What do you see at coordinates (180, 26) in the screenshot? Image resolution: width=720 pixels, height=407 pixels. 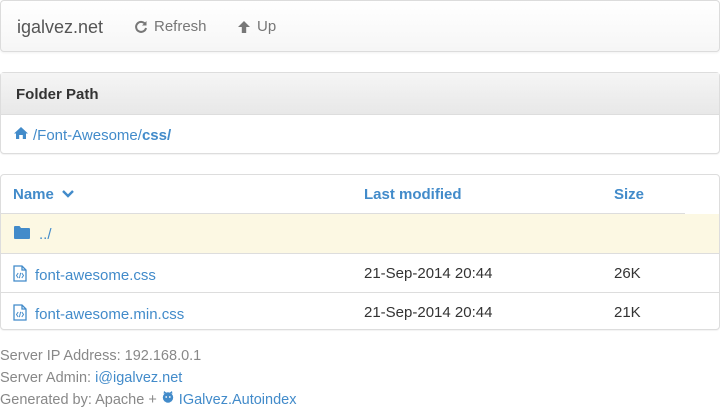 I see `refresh-label: Refresh` at bounding box center [180, 26].